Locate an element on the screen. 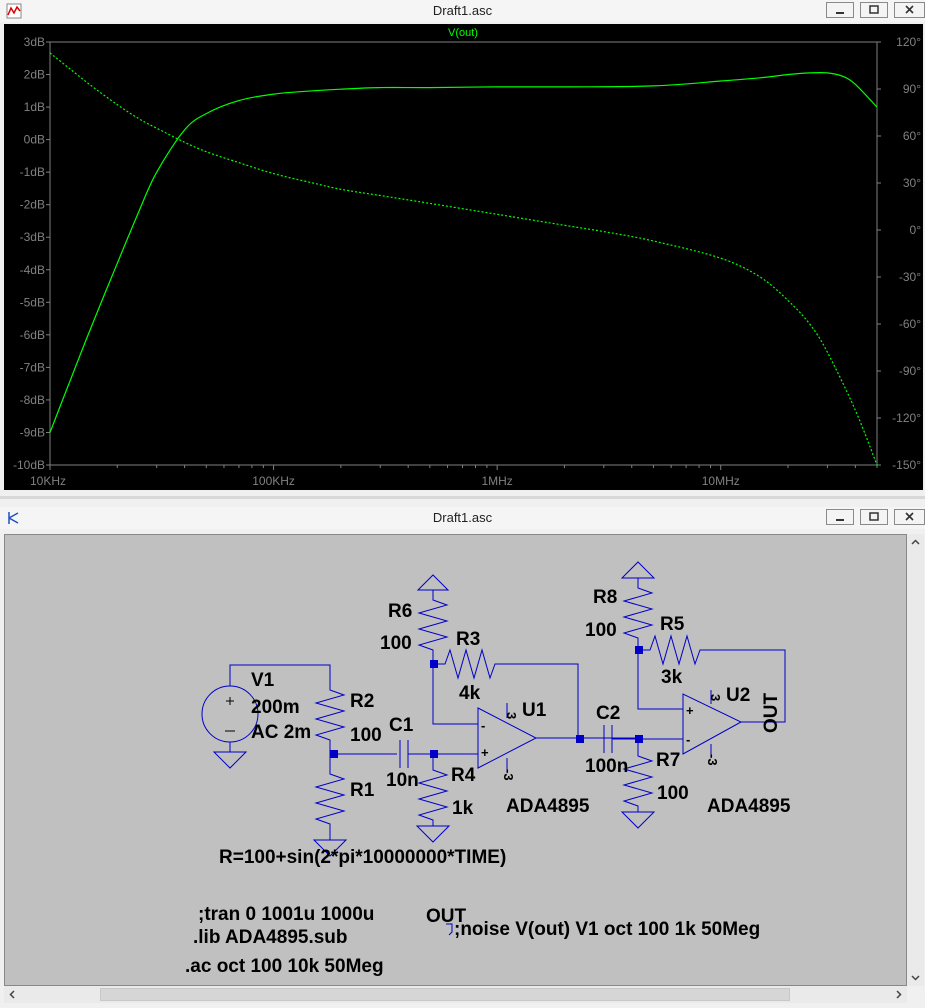 The image size is (925, 1008). directive-lib: .lib ADA4895.sub is located at coordinates (270, 937).